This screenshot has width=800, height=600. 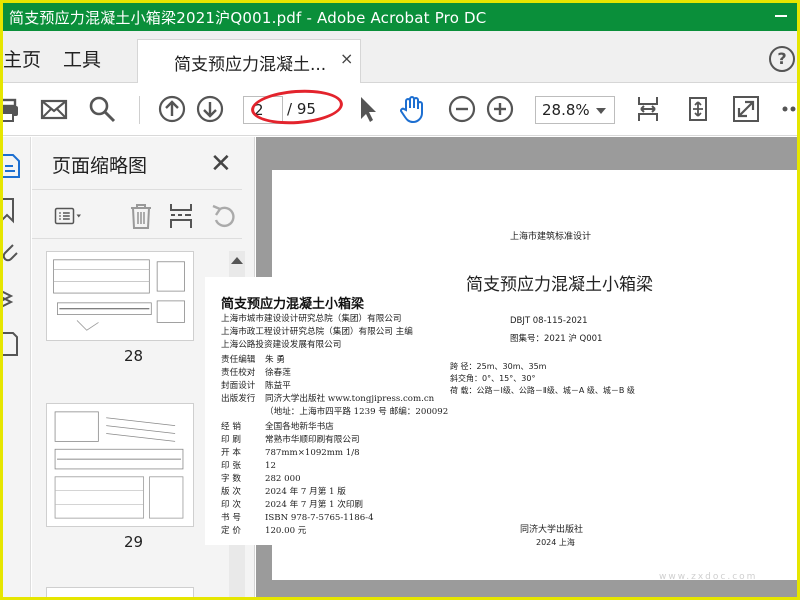 I want to click on zoom-value: 28.8%, so click(x=566, y=110).